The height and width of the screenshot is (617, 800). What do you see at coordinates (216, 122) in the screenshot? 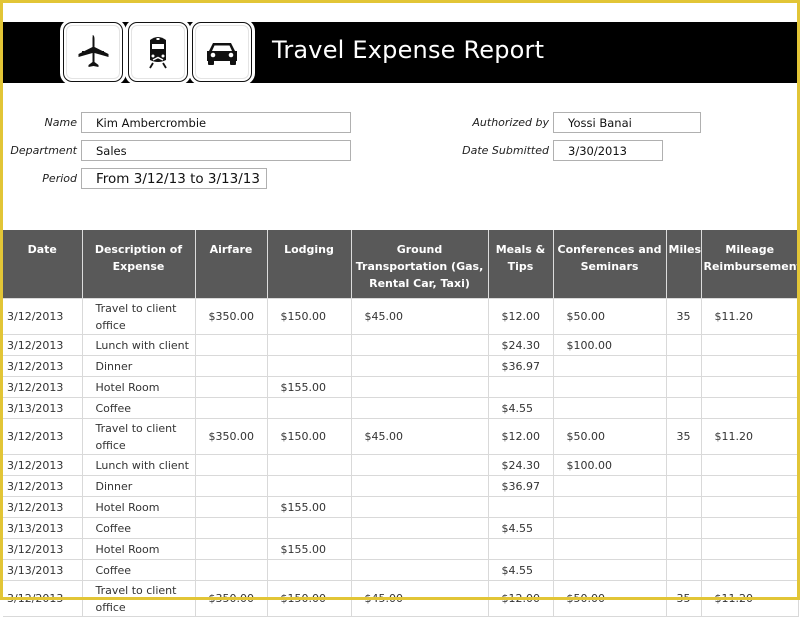
I see `name-field: Kim Ambercrombie` at bounding box center [216, 122].